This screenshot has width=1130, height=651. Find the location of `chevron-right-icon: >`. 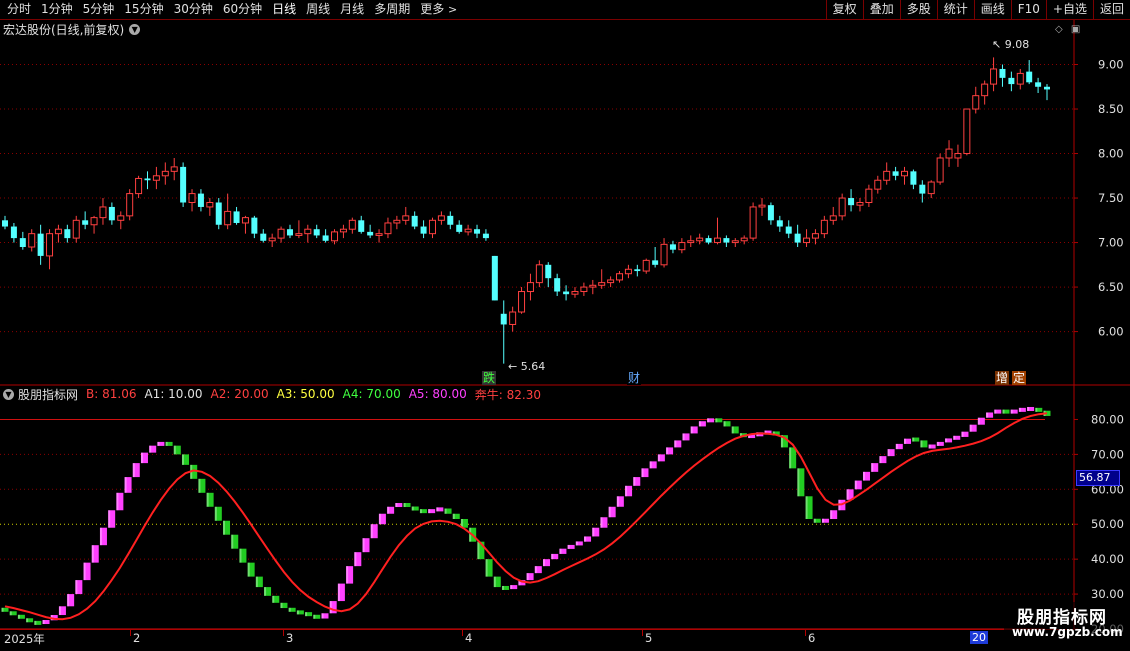

chevron-right-icon: > is located at coordinates (453, 9).